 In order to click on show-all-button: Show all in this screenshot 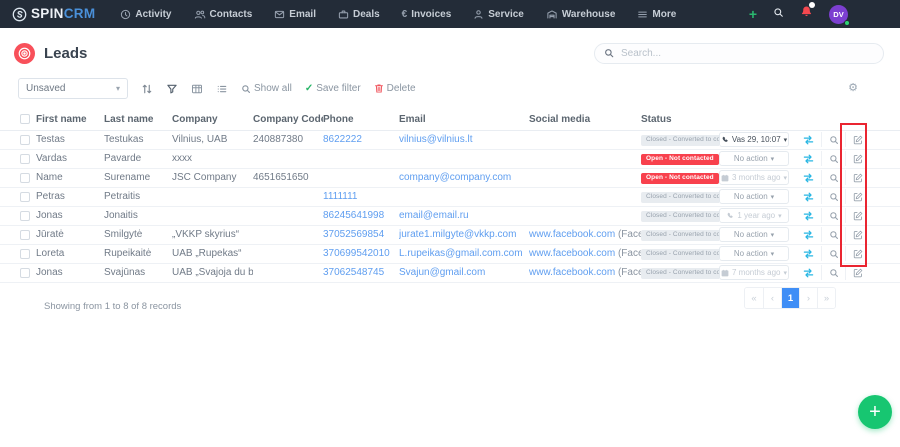, I will do `click(266, 88)`.